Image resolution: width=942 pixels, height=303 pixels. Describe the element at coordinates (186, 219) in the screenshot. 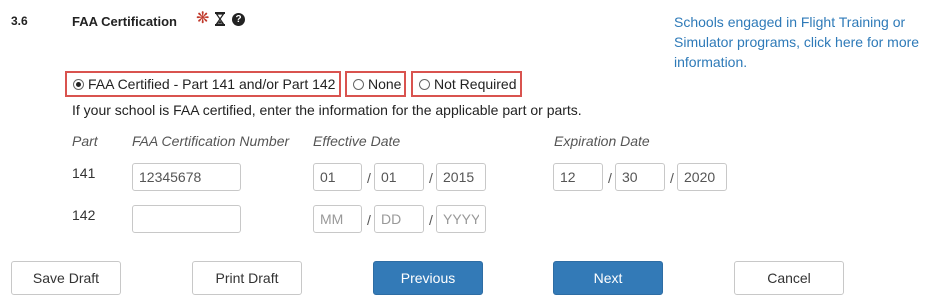

I see `cert-number-142-input` at that location.